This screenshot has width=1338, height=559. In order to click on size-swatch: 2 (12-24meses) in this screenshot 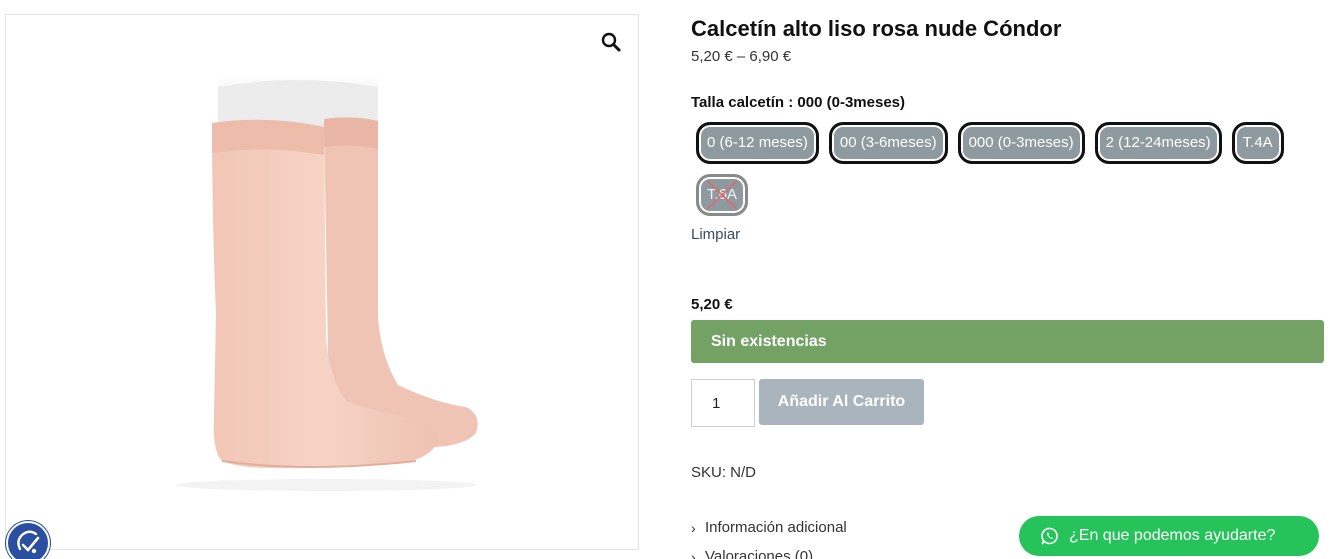, I will do `click(1158, 143)`.